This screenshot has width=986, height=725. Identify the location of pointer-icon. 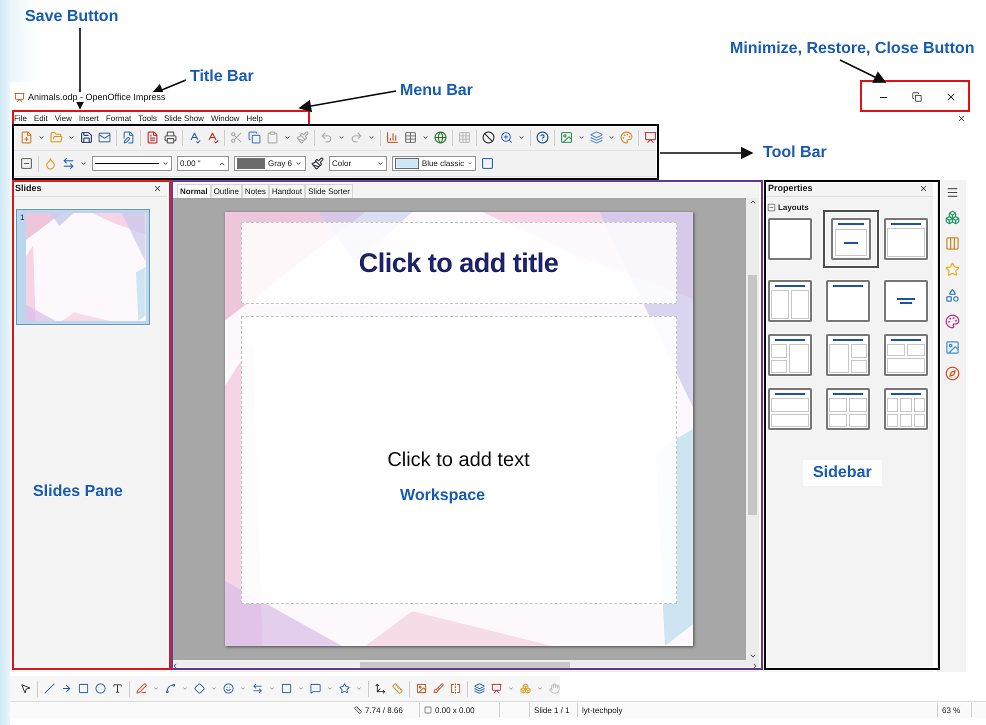
(26, 688).